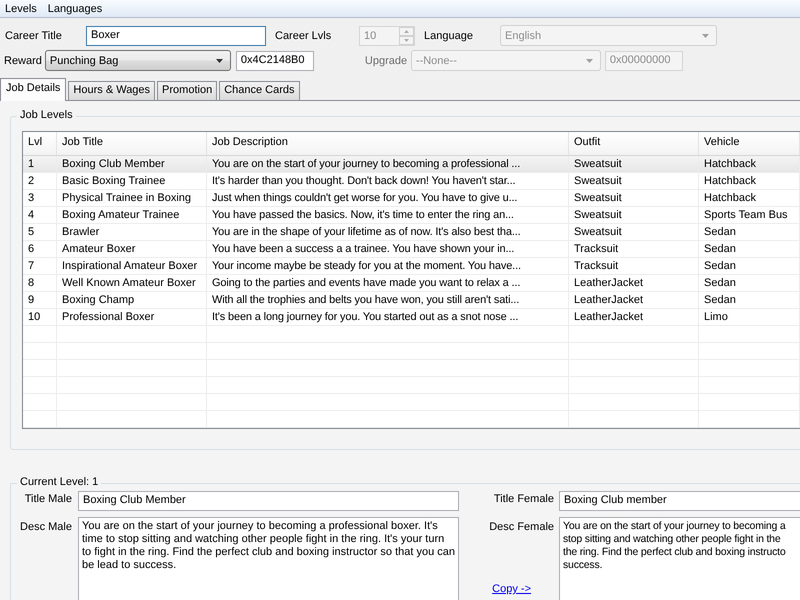  What do you see at coordinates (23, 8) in the screenshot?
I see `menu-item: Levels` at bounding box center [23, 8].